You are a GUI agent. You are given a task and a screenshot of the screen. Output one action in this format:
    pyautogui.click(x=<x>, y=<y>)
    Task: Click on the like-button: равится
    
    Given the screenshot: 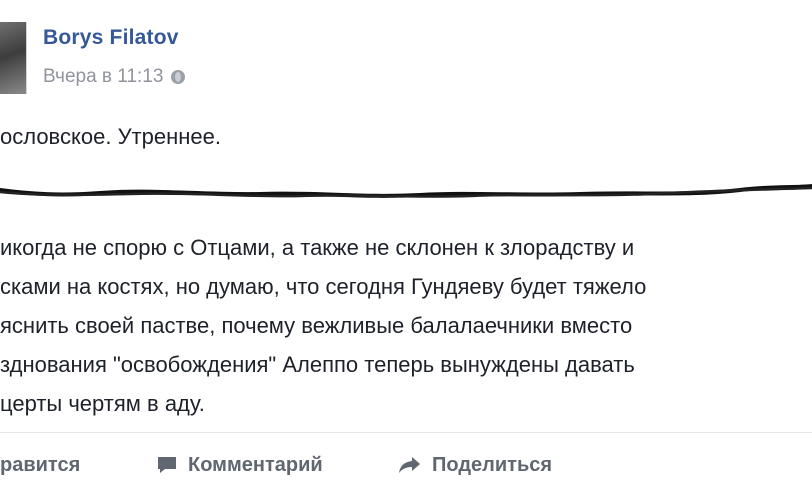 What is the action you would take?
    pyautogui.click(x=40, y=465)
    